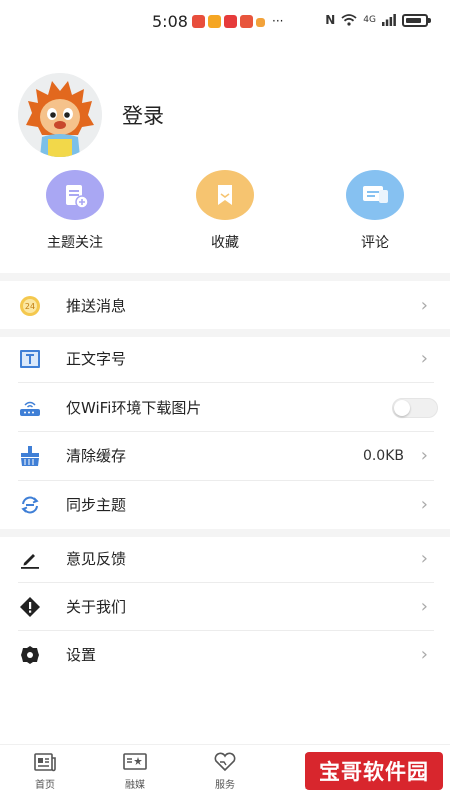 The image size is (450, 800). What do you see at coordinates (349, 20) in the screenshot?
I see `wifi-icon` at bounding box center [349, 20].